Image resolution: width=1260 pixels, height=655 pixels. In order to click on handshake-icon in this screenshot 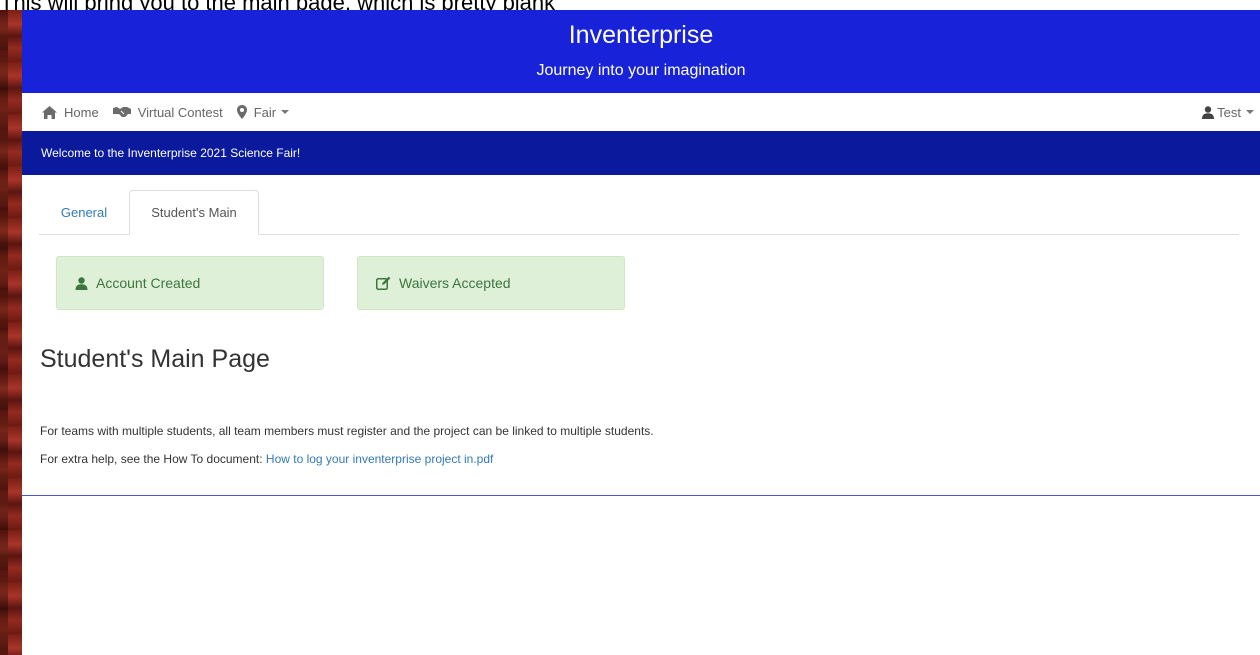, I will do `click(121, 112)`.